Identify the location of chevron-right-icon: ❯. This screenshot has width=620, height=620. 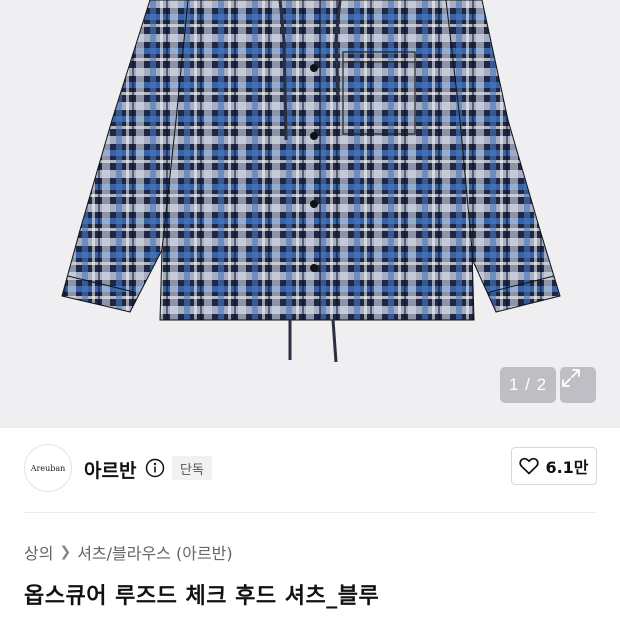
(65, 552).